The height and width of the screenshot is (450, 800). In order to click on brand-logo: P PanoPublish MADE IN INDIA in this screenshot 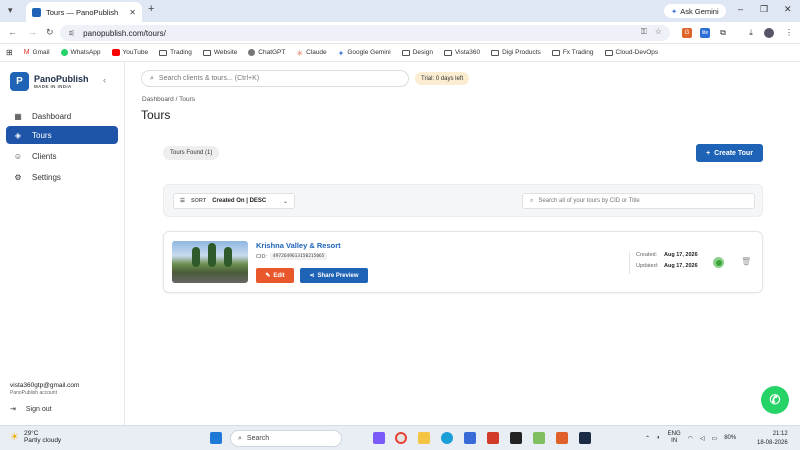, I will do `click(49, 81)`.